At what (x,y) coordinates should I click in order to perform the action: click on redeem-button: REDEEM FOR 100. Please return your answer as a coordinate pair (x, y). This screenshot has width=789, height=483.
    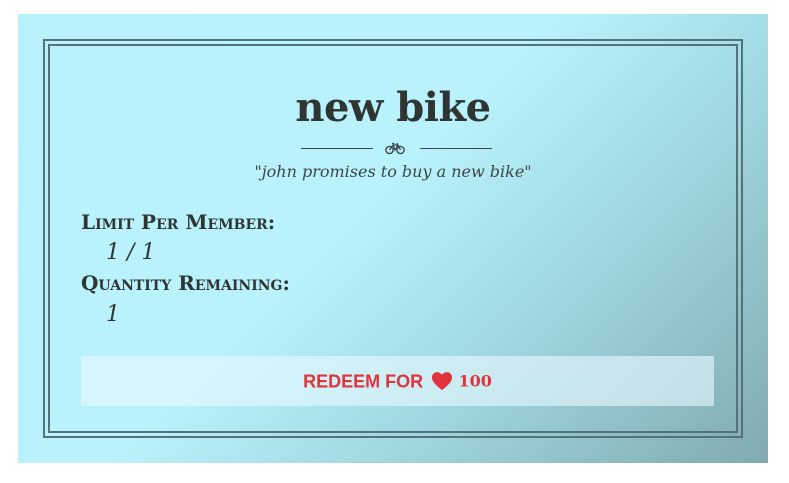
    Looking at the image, I should click on (397, 381).